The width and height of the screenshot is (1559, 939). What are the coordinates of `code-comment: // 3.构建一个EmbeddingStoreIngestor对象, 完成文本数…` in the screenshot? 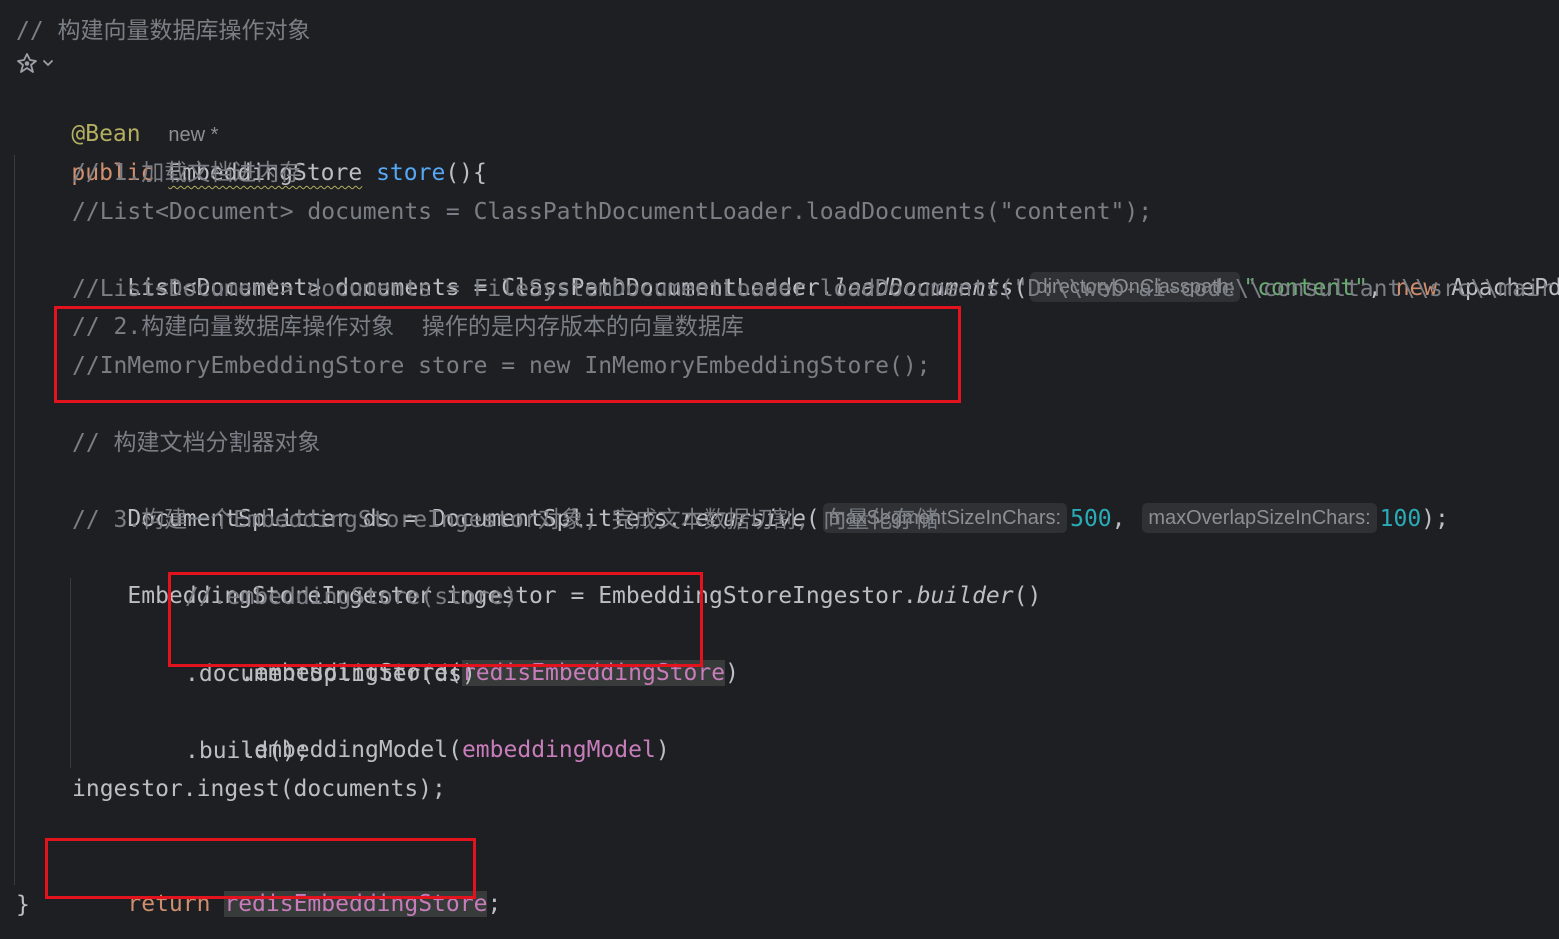 It's located at (505, 520).